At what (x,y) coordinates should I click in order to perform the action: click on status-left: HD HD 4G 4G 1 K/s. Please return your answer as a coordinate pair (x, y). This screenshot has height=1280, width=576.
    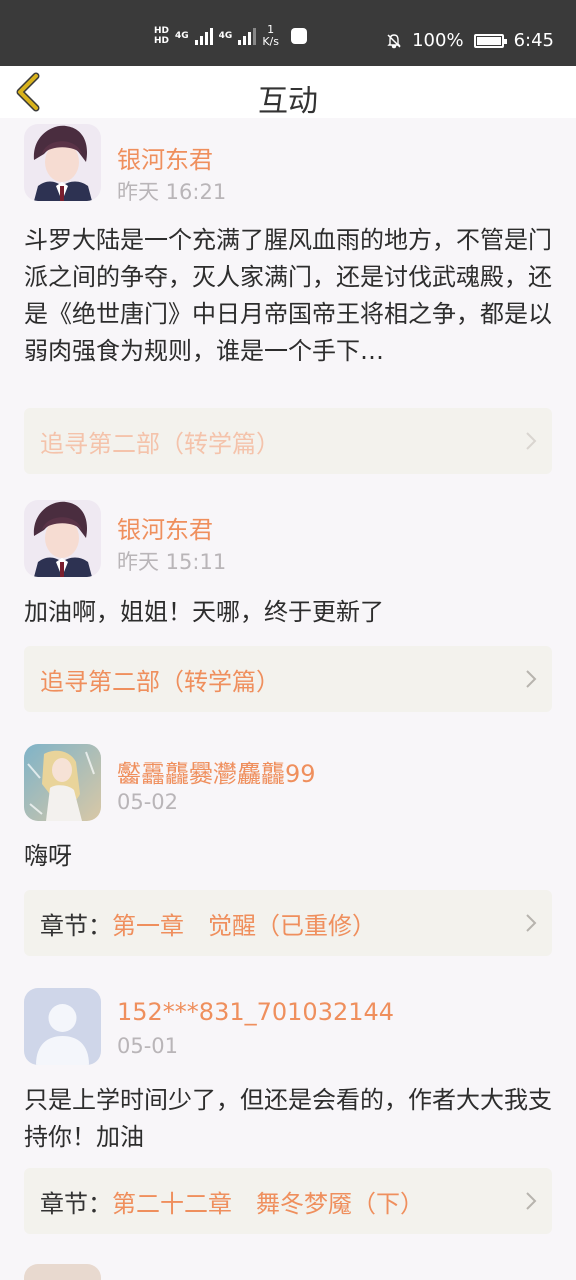
    Looking at the image, I should click on (230, 36).